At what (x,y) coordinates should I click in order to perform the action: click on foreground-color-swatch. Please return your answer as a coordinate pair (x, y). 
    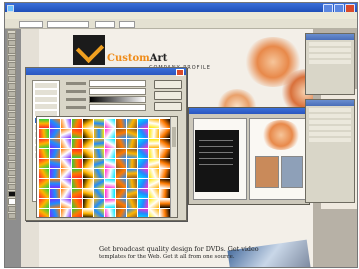
    Looking at the image, I should click on (11, 194).